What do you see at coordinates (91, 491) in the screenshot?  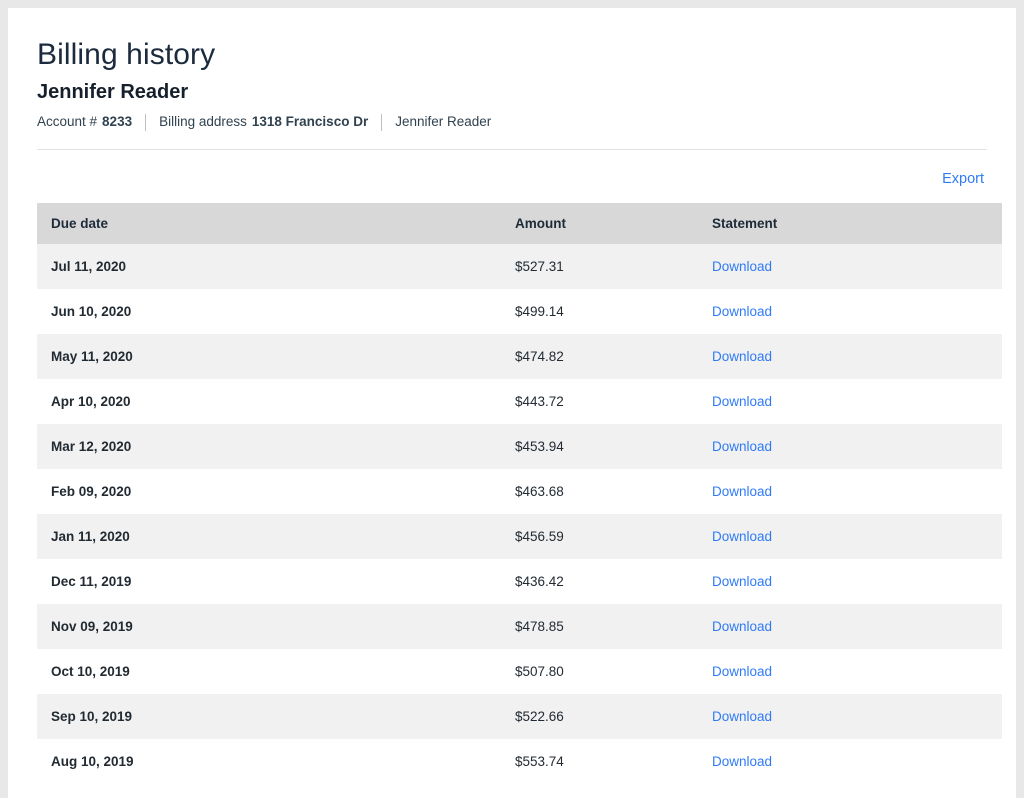 I see `cell-due-date: Feb 09, 2020` at bounding box center [91, 491].